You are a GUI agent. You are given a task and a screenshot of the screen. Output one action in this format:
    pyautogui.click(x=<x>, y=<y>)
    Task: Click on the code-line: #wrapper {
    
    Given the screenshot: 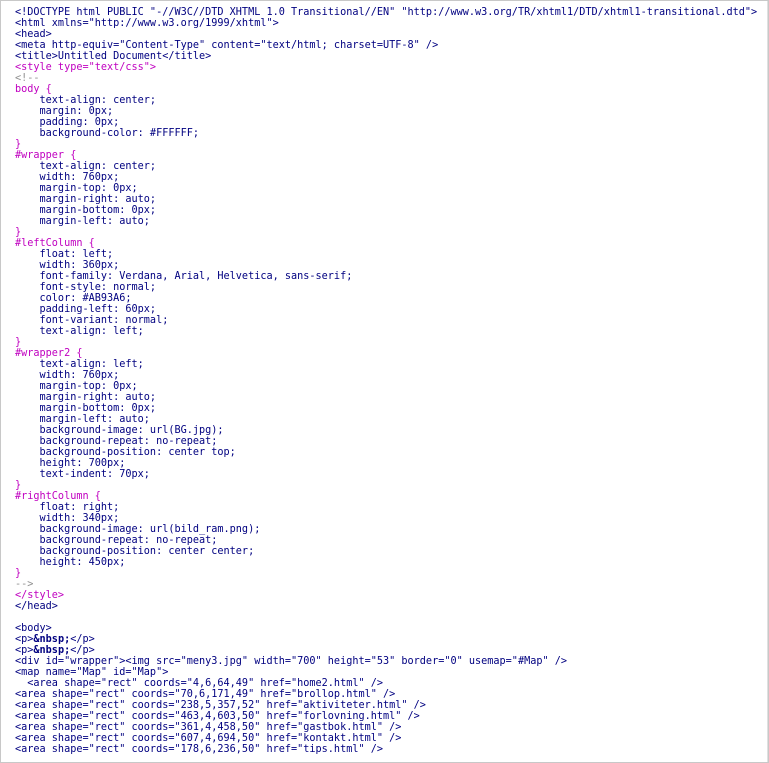 What is the action you would take?
    pyautogui.click(x=391, y=155)
    